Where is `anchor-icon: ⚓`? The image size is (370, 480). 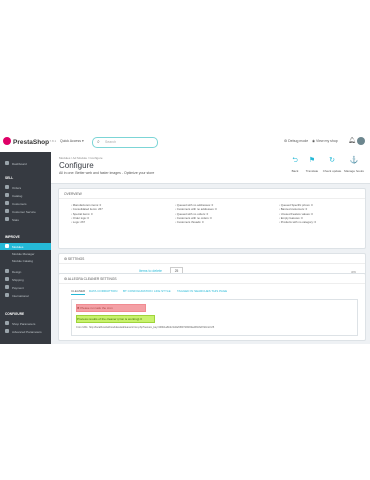
anchor-icon: ⚓ is located at coordinates (354, 160).